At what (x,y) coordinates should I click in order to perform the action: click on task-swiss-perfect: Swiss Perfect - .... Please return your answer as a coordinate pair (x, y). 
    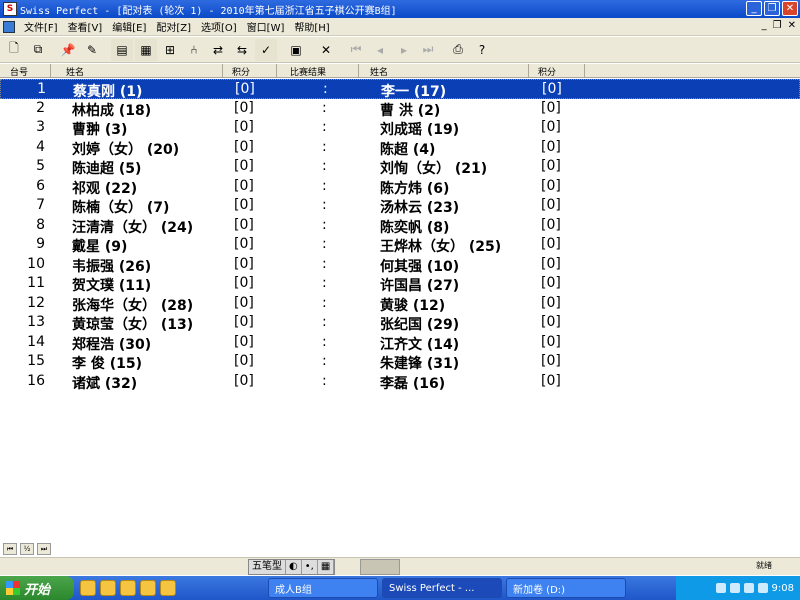
    Looking at the image, I should click on (442, 588).